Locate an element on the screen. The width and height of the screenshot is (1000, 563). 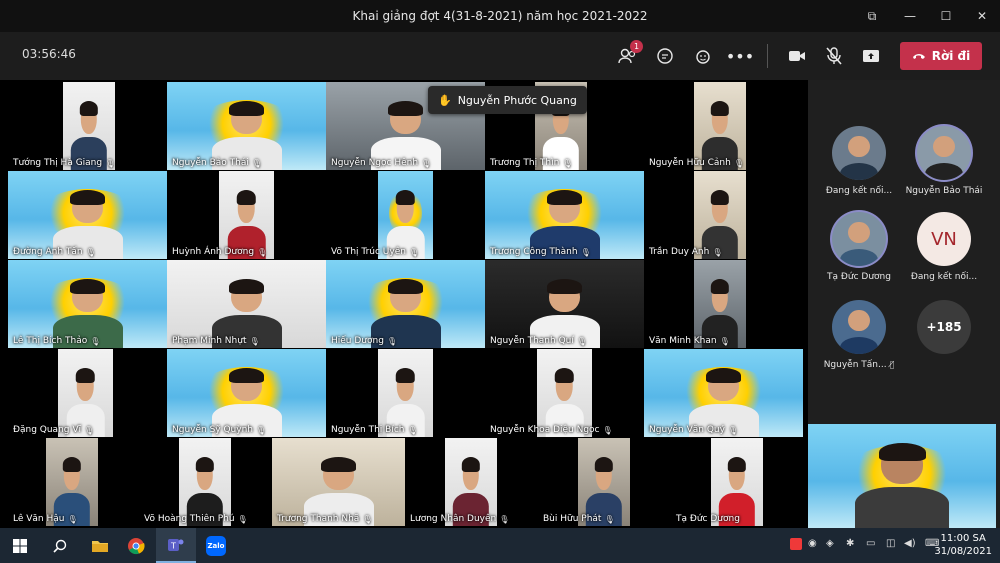
participant-name: Bùi Hữu Phát 🎙 is located at coordinates (579, 519).